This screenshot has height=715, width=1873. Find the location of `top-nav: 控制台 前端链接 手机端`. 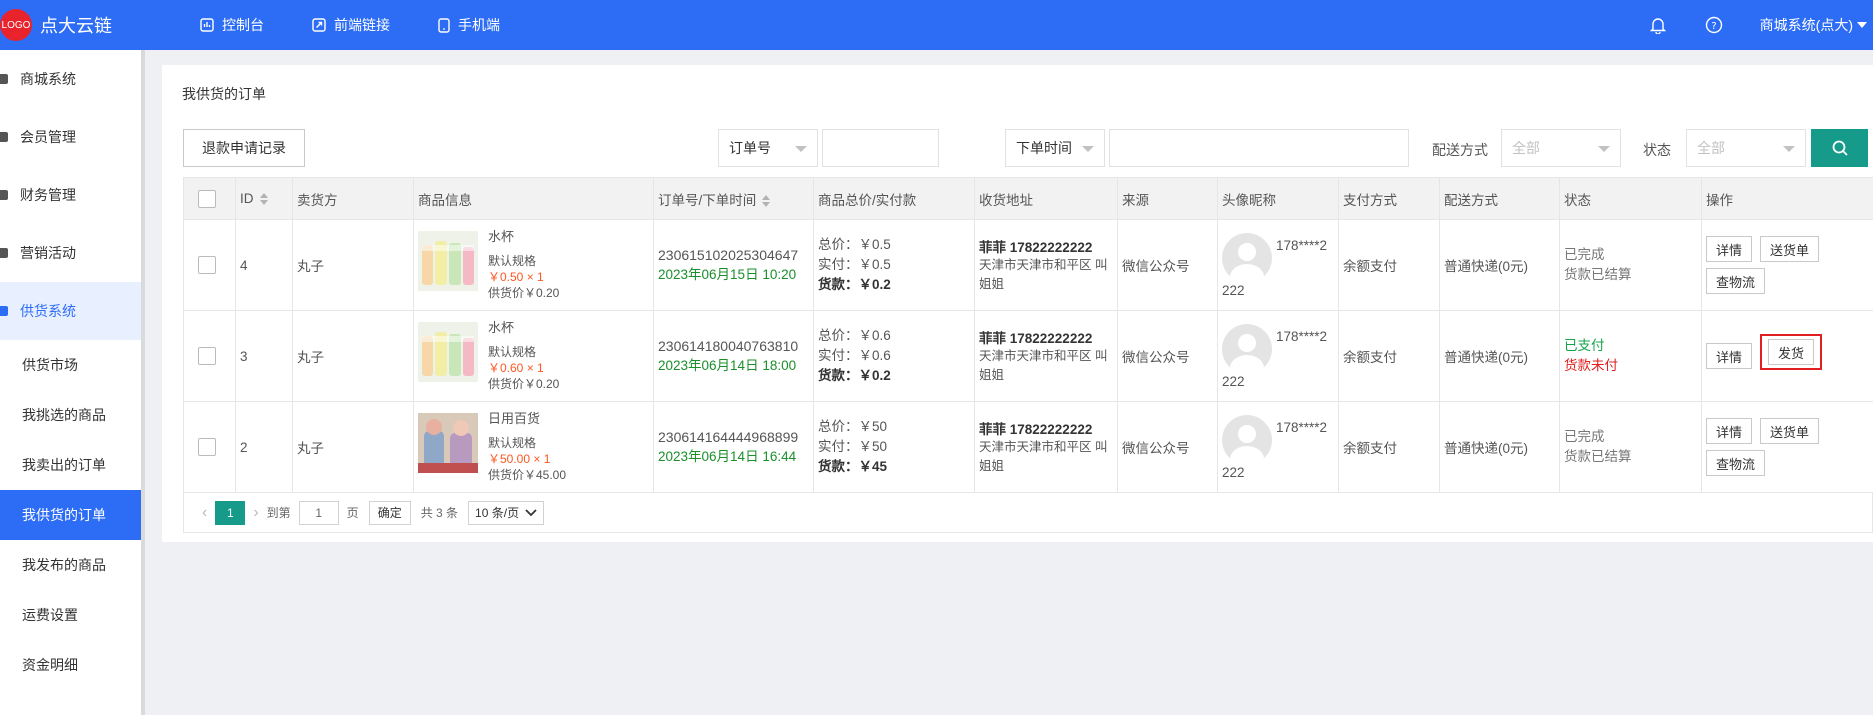

top-nav: 控制台 前端链接 手机端 is located at coordinates (374, 25).